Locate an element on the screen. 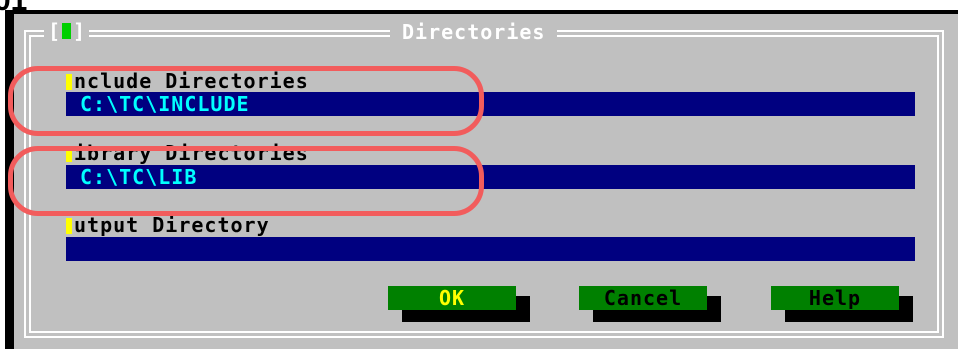 This screenshot has width=958, height=349. ok-button: OK is located at coordinates (452, 298).